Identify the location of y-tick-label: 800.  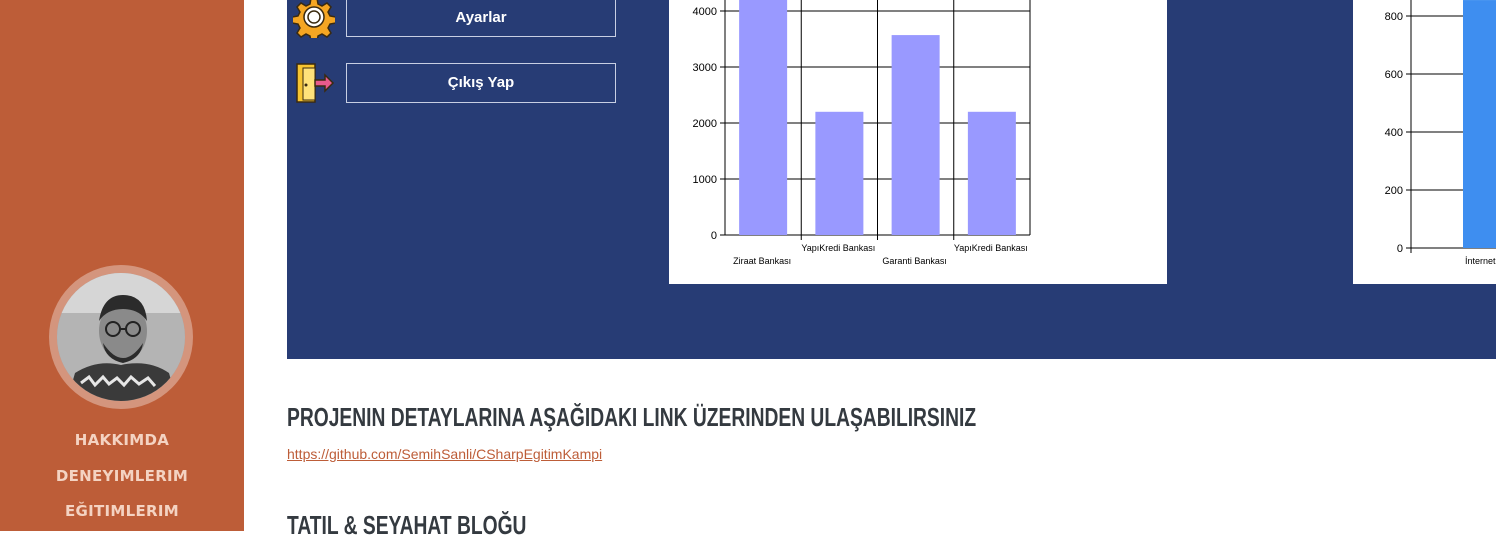
(1394, 17).